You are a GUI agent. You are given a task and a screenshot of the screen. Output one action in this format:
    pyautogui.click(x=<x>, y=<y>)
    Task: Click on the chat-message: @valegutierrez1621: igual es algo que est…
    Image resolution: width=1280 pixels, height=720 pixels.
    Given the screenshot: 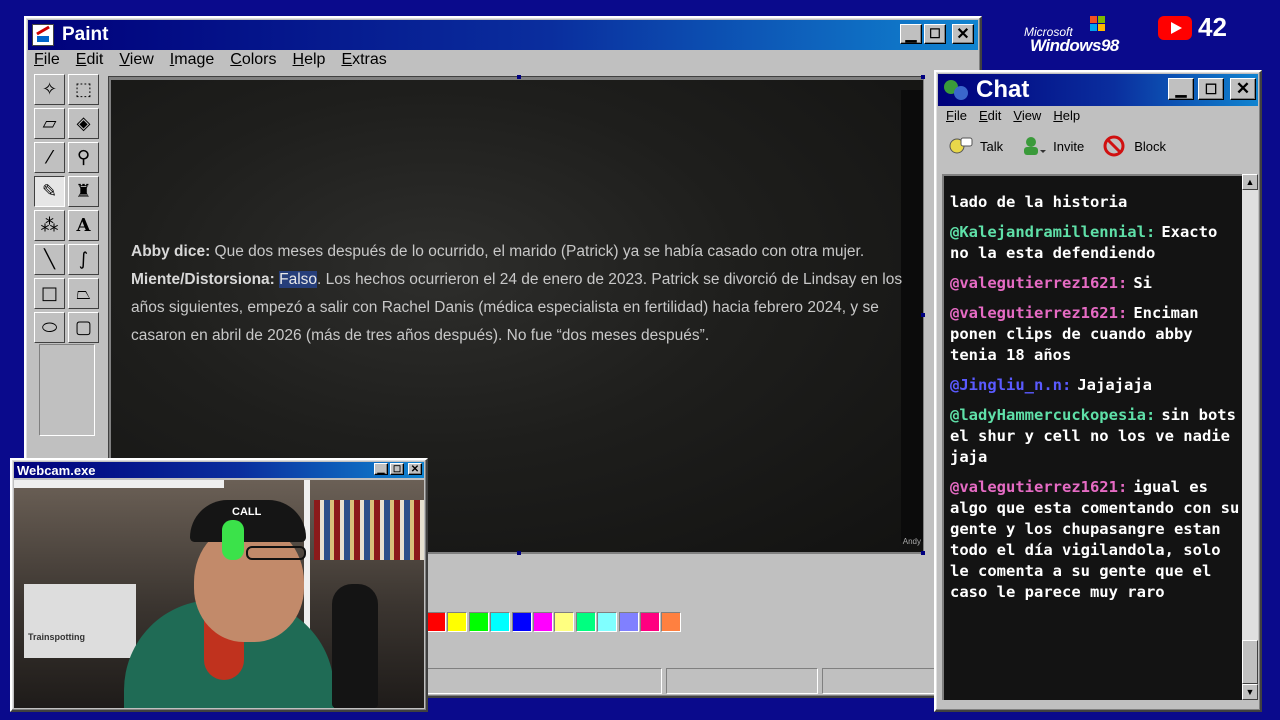 What is the action you would take?
    pyautogui.click(x=1095, y=540)
    